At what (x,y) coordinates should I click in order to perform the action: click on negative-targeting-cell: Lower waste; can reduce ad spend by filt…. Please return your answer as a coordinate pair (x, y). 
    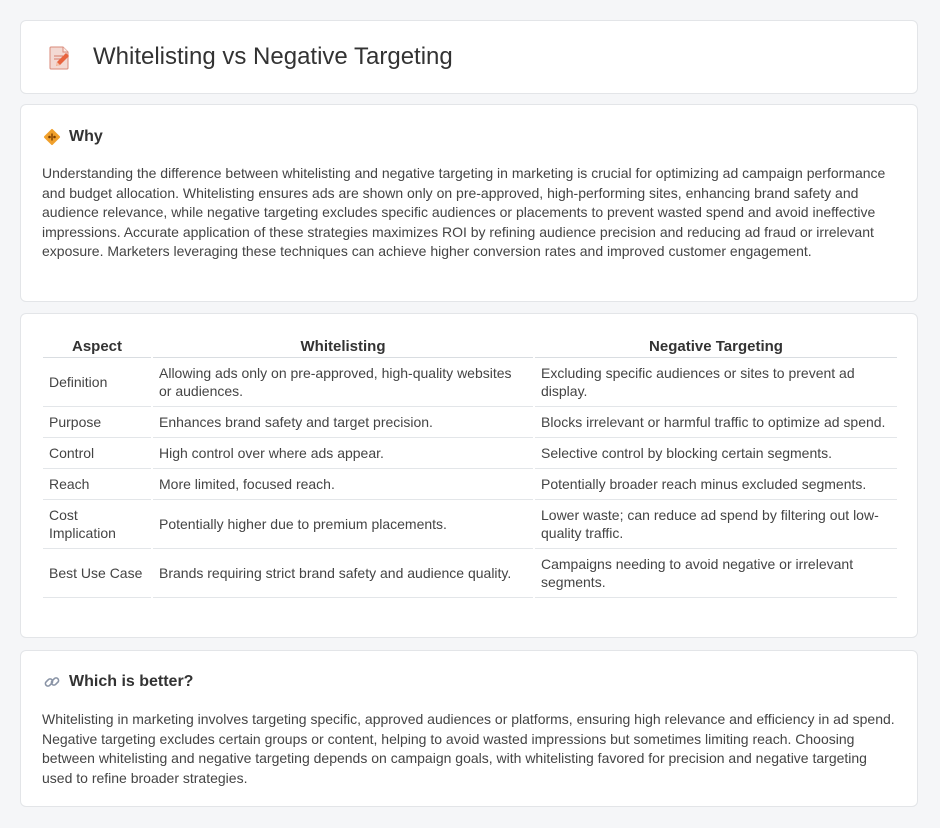
    Looking at the image, I should click on (716, 524).